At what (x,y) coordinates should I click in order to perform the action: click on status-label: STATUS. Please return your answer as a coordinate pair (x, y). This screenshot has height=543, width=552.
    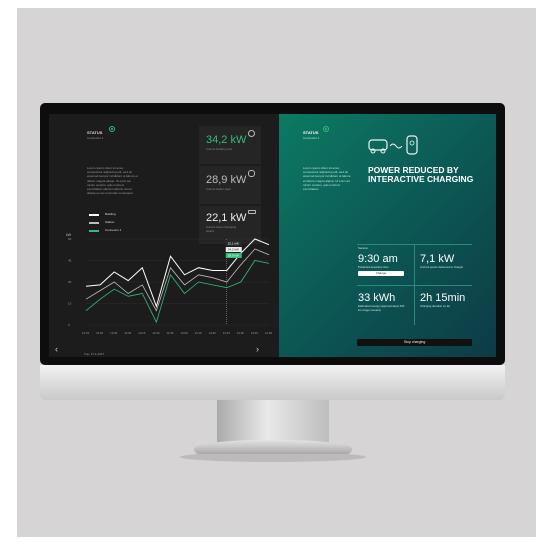
    Looking at the image, I should click on (95, 132).